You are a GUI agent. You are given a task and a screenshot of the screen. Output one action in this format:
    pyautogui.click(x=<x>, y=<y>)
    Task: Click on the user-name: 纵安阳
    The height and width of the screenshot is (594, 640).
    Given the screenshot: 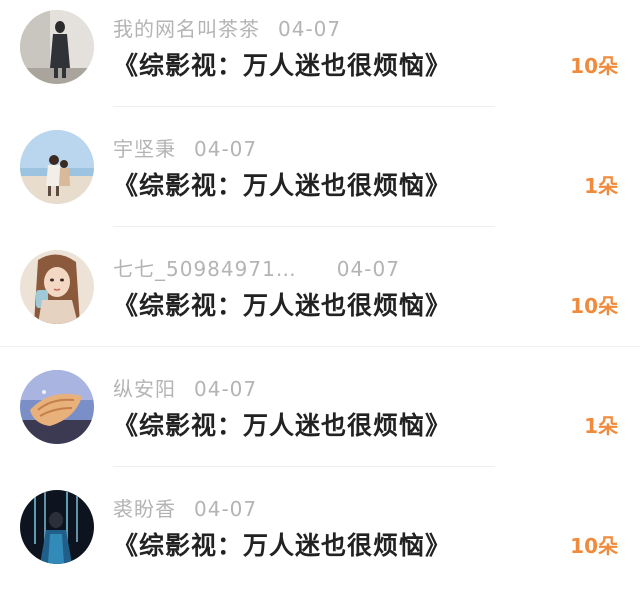 What is the action you would take?
    pyautogui.click(x=144, y=387)
    